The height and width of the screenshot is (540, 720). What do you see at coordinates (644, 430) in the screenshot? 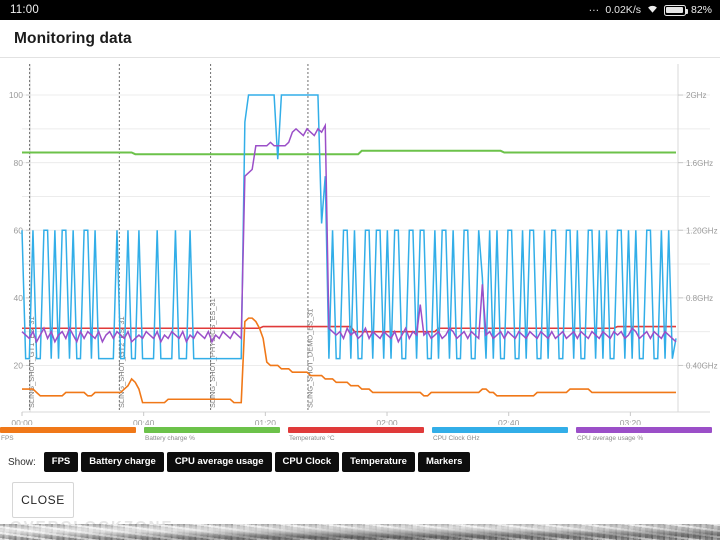
I see `legend-swatch-cpu-usage` at bounding box center [644, 430].